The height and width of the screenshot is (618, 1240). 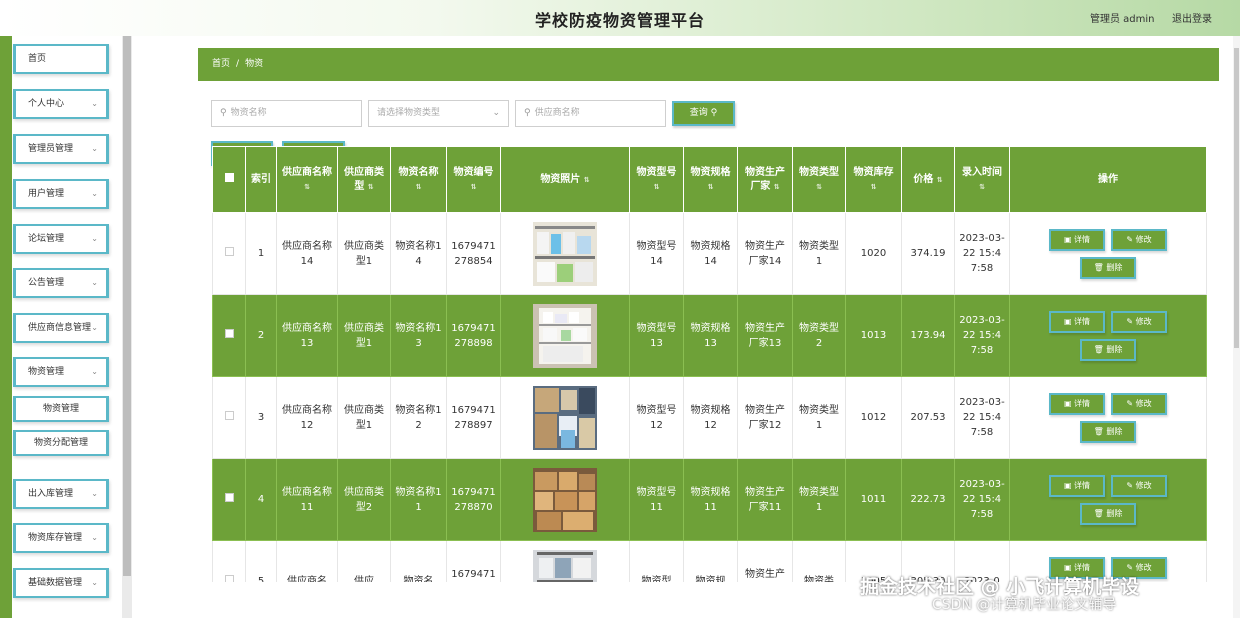 I want to click on cell-material-stock: 1012, so click(x=873, y=417).